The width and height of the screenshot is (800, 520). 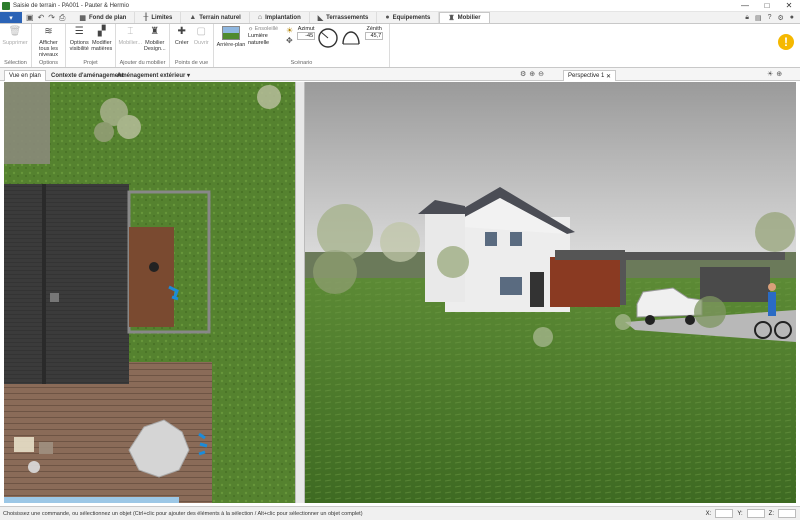 I want to click on tab-mobilier: ♜ Mobilier, so click(x=464, y=17).